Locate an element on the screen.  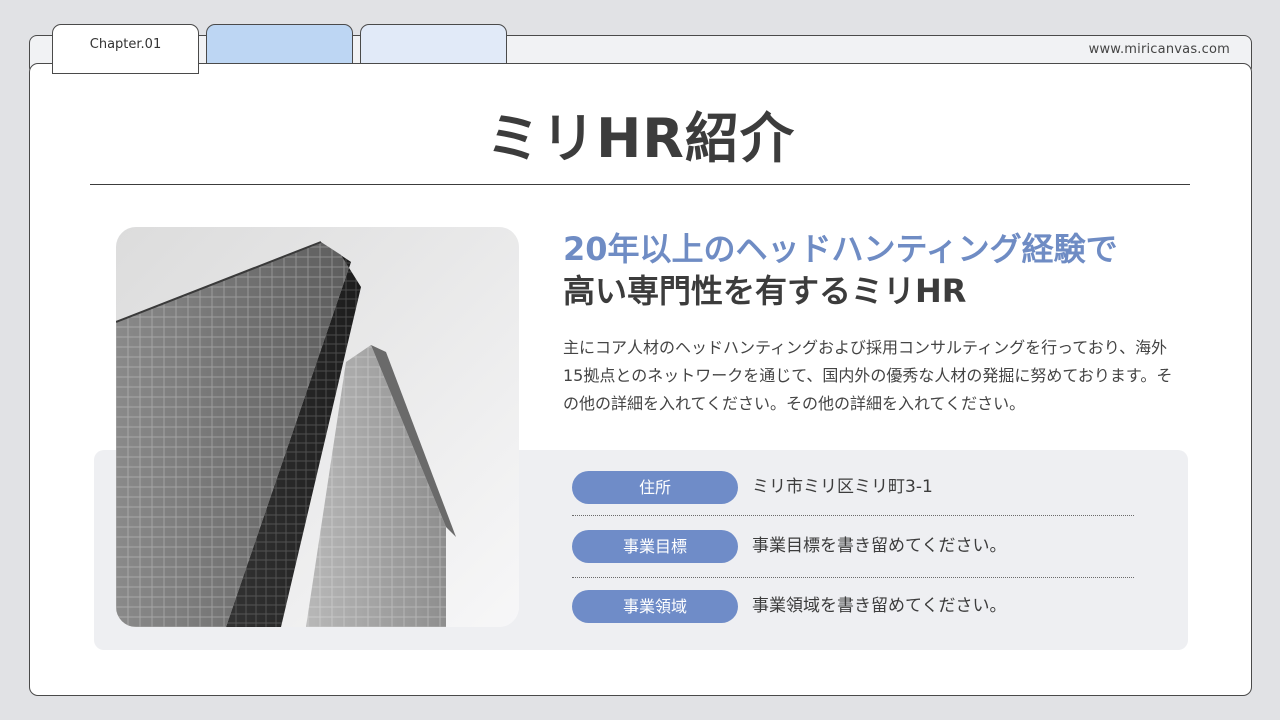
tab-chapter-01: Chapter.01 is located at coordinates (125, 49).